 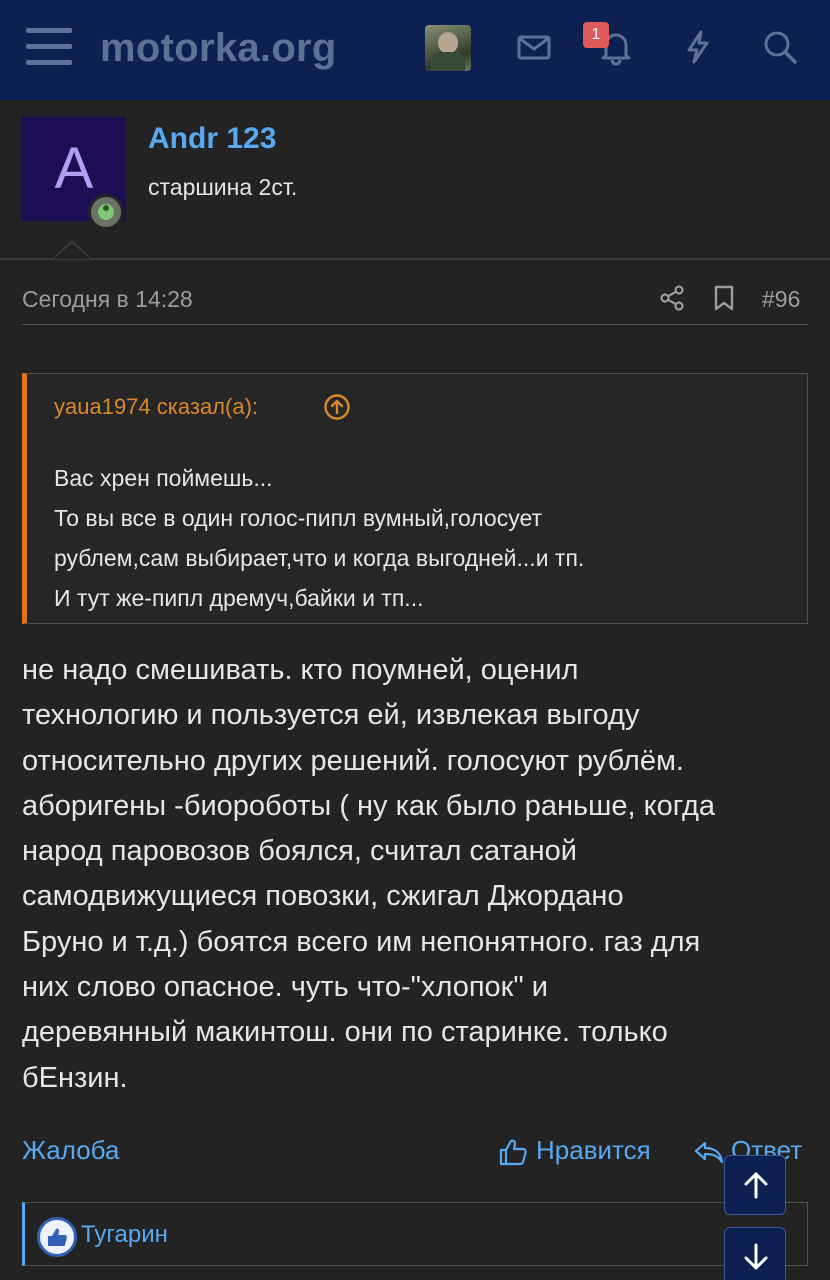 I want to click on body-line: бЕнзин., so click(x=75, y=1077).